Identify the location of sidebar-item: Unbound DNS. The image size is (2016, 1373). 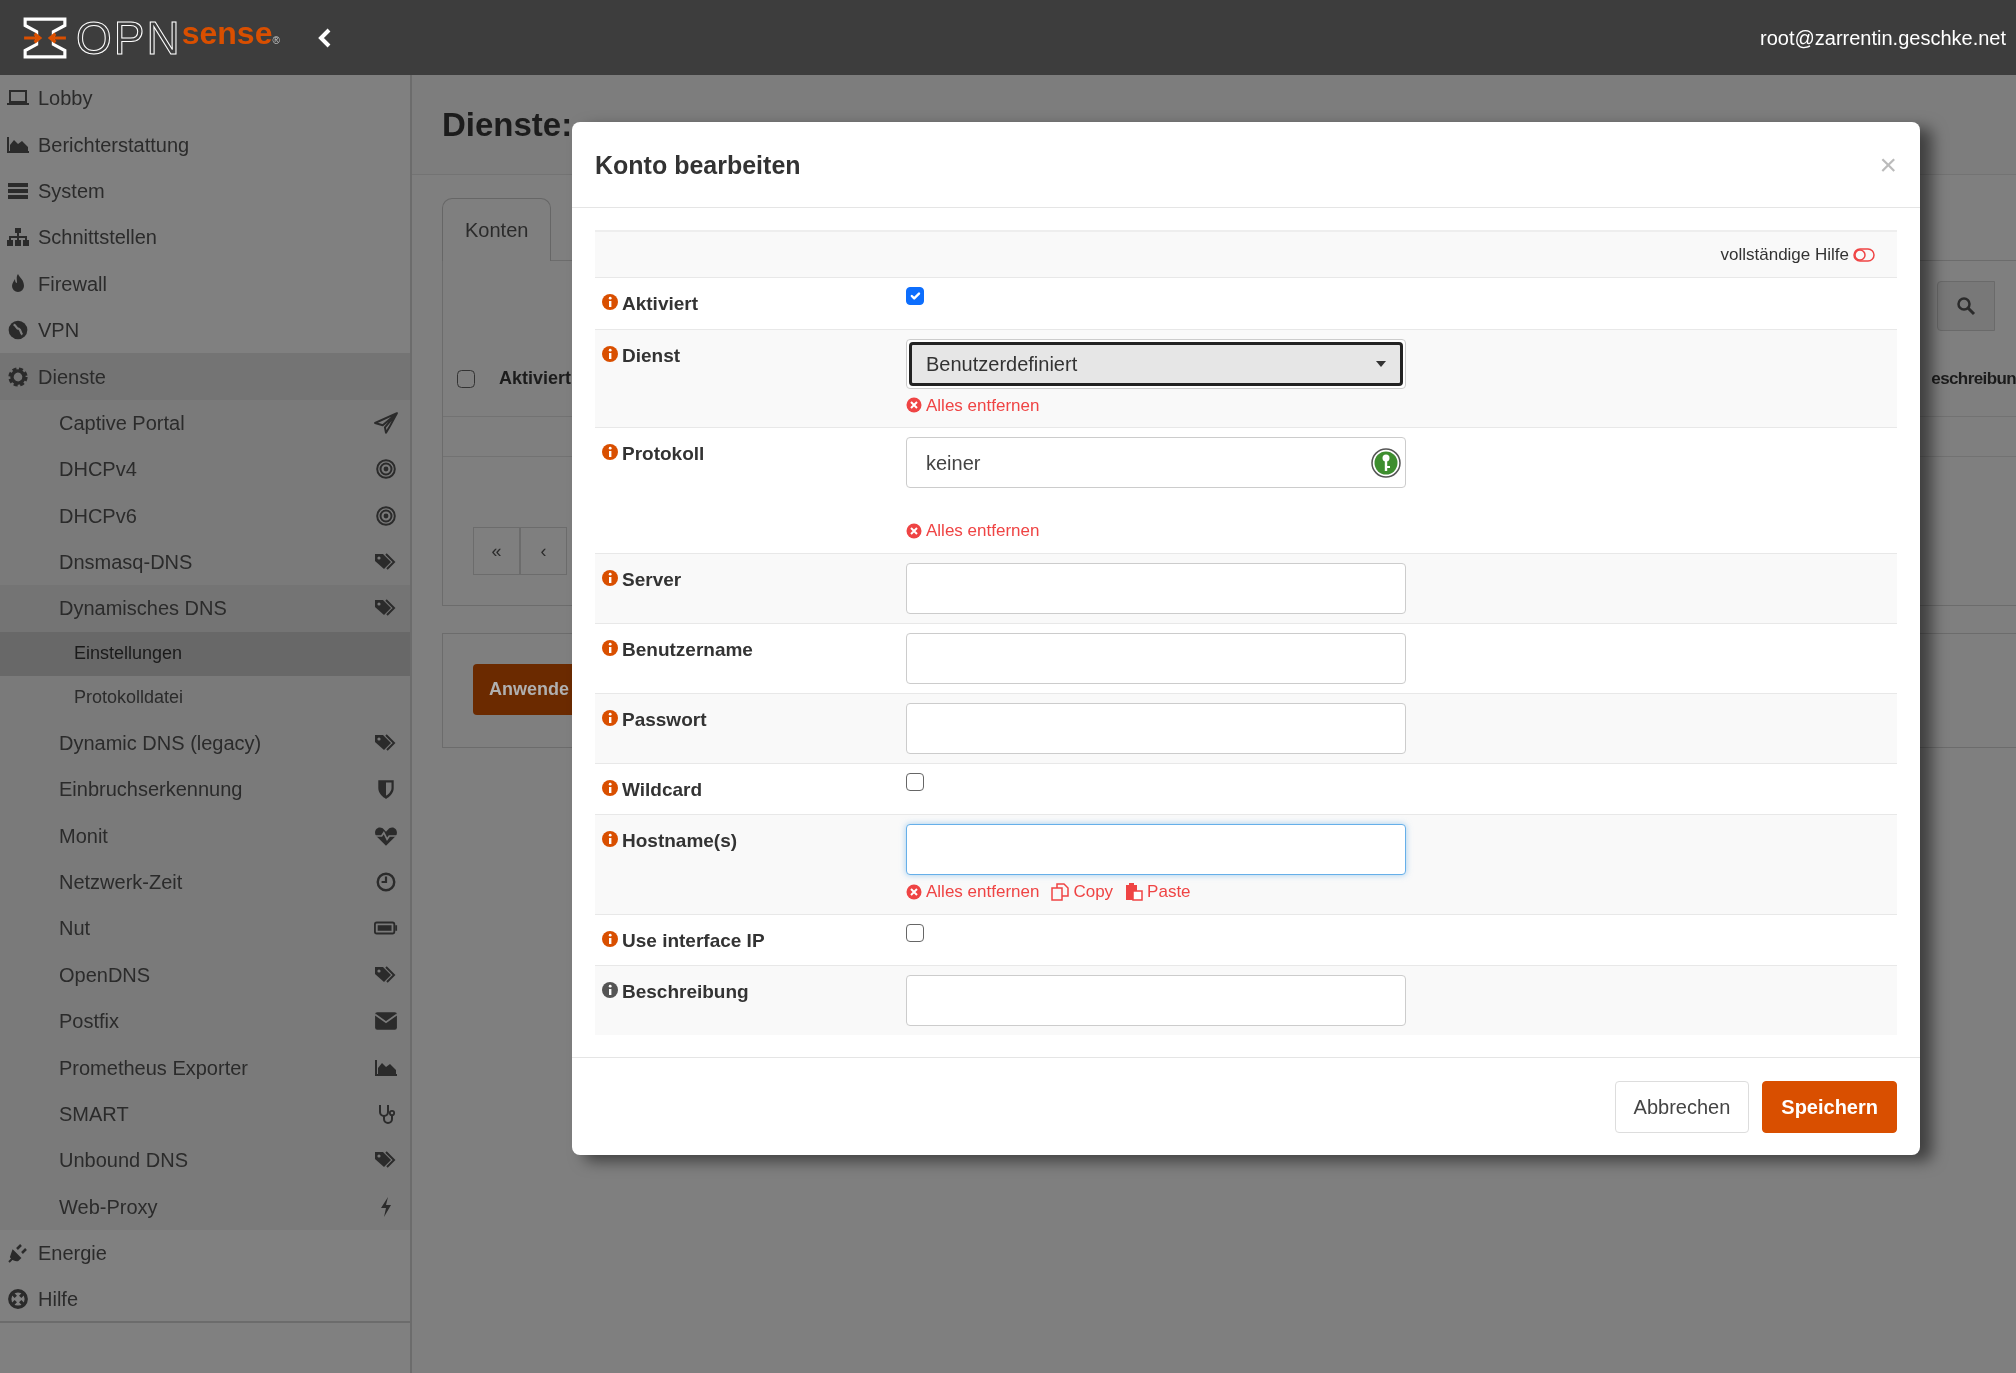
(205, 1160).